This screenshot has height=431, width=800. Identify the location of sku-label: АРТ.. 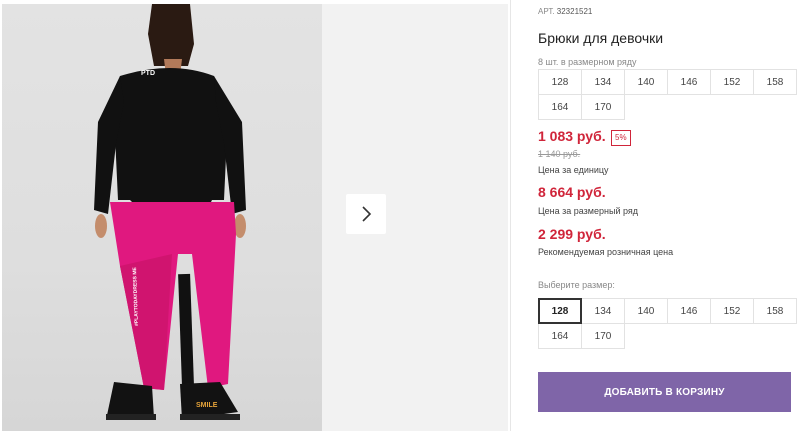
(546, 11).